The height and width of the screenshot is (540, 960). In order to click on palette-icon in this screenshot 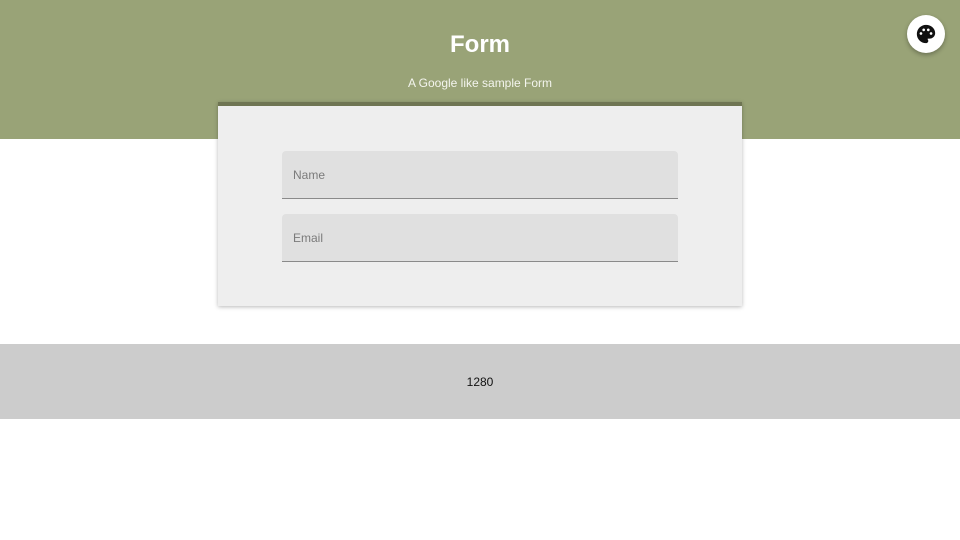, I will do `click(926, 34)`.